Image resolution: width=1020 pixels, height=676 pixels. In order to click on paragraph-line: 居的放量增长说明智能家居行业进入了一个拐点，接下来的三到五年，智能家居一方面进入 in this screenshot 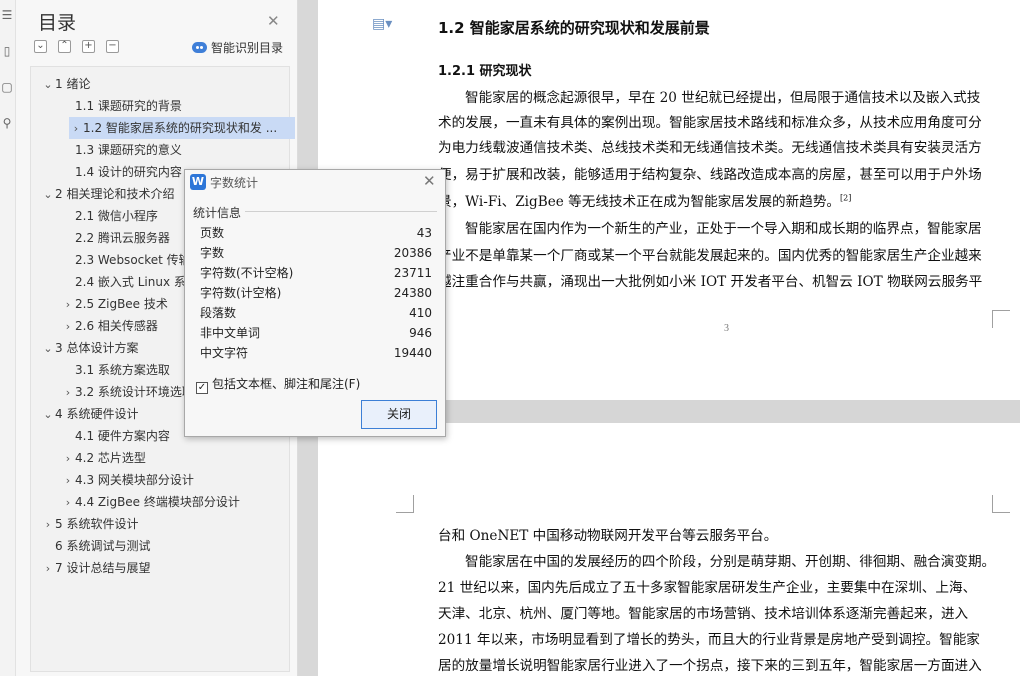, I will do `click(710, 666)`.